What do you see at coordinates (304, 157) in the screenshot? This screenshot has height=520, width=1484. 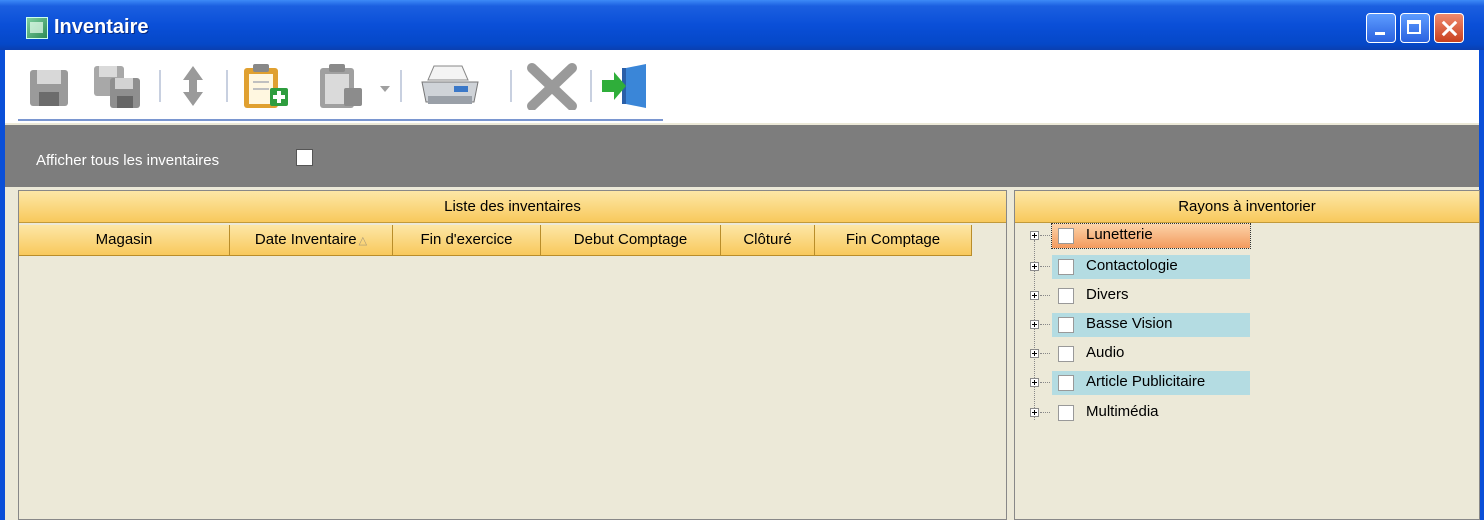 I see `show-all-inventories-checkbox` at bounding box center [304, 157].